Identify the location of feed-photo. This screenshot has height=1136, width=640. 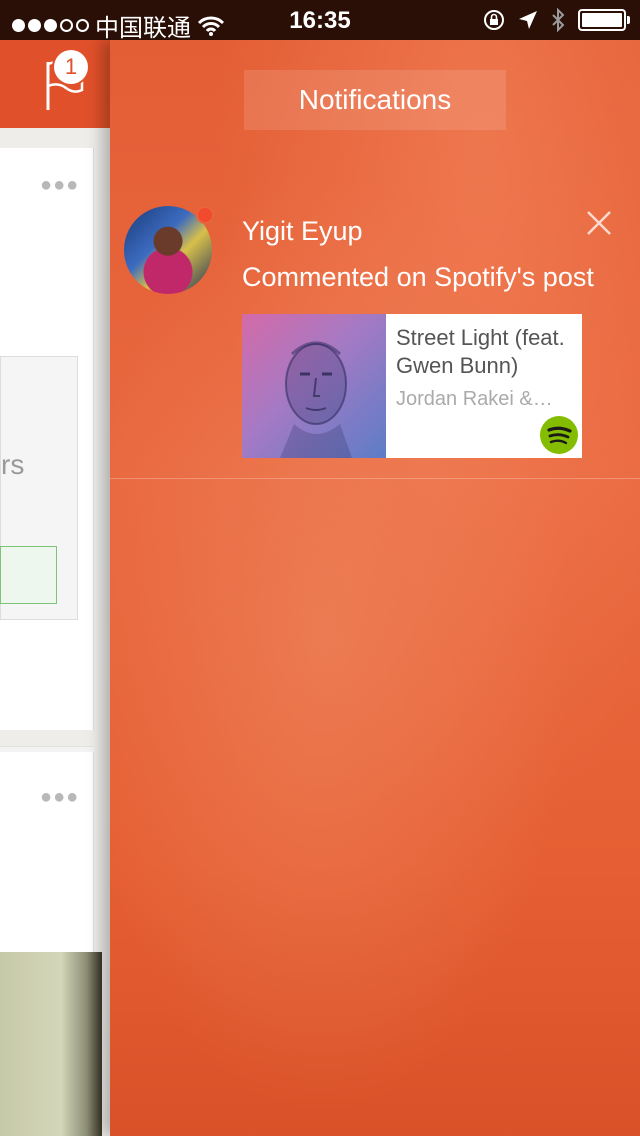
(51, 1044).